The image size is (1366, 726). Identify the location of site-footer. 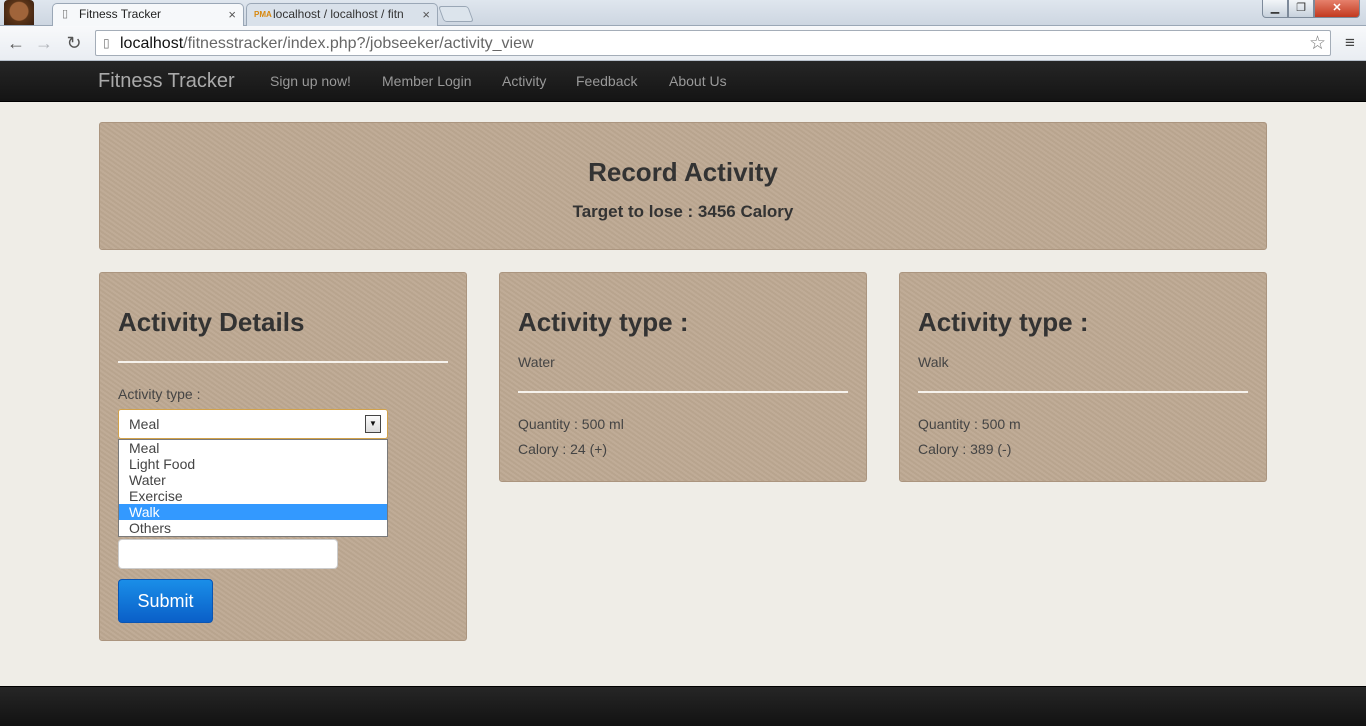
(683, 706).